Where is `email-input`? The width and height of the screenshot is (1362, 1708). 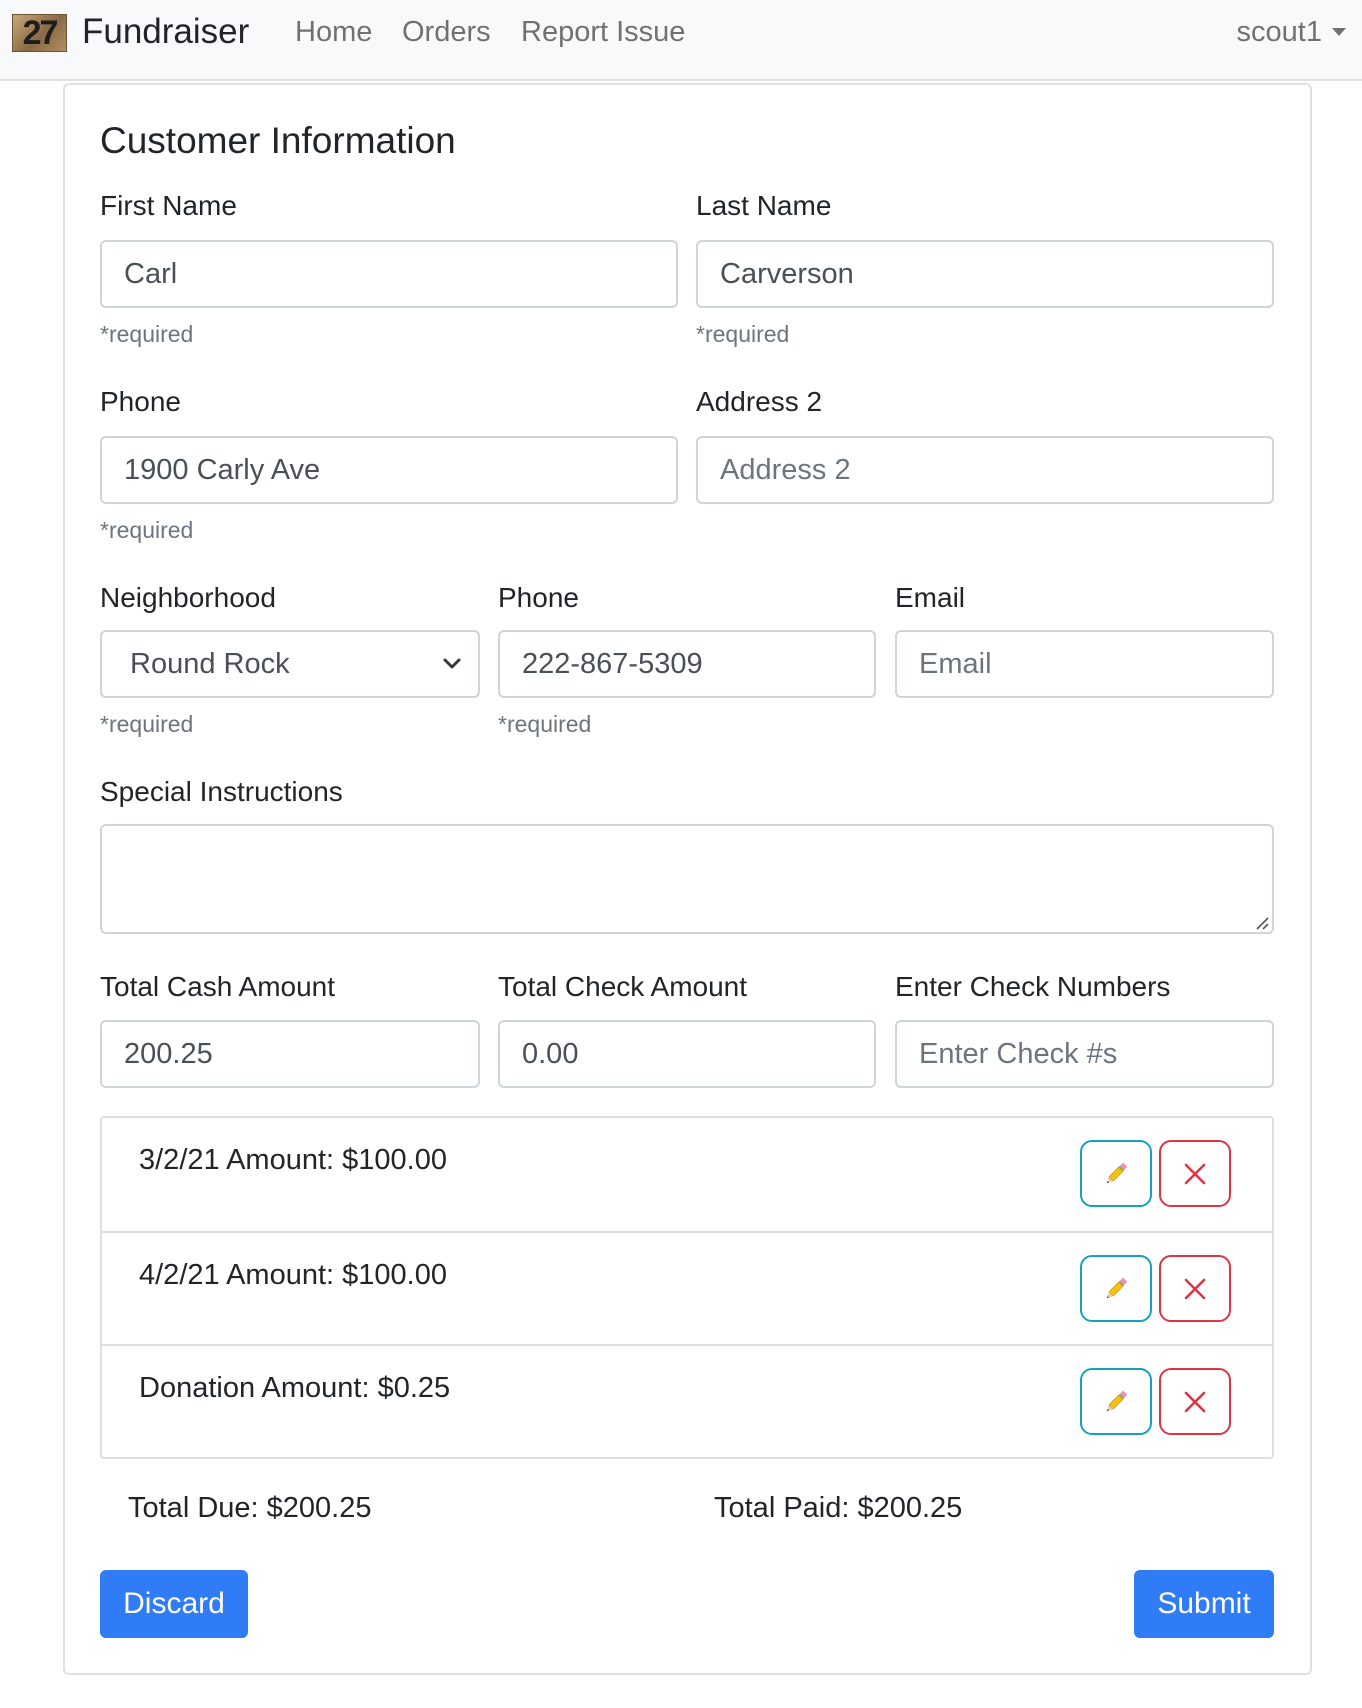
email-input is located at coordinates (1084, 664).